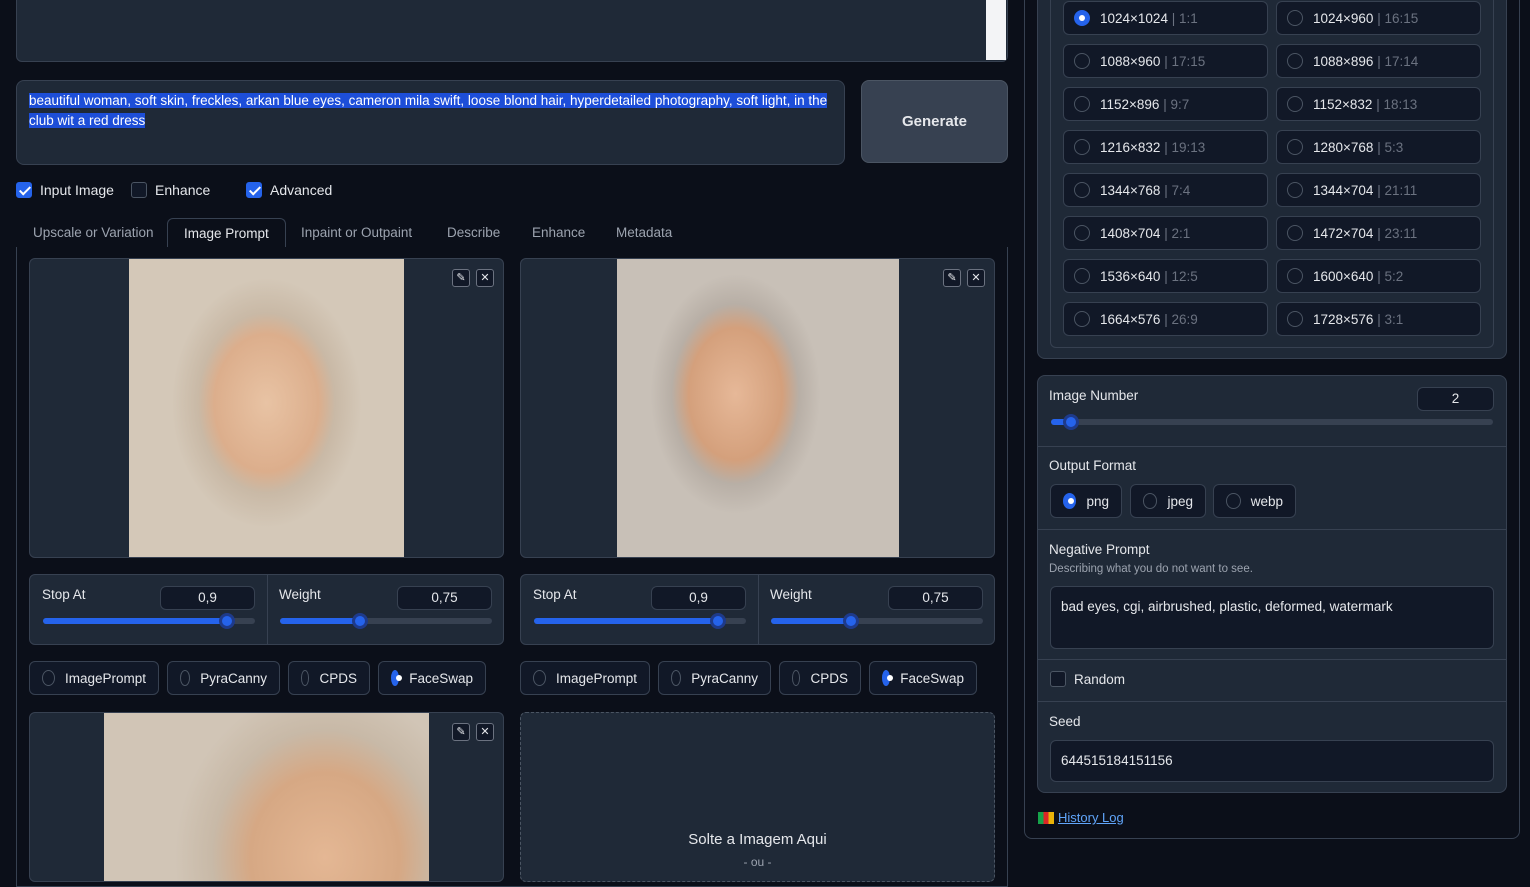  Describe the element at coordinates (512, 31) in the screenshot. I see `top-textarea` at that location.